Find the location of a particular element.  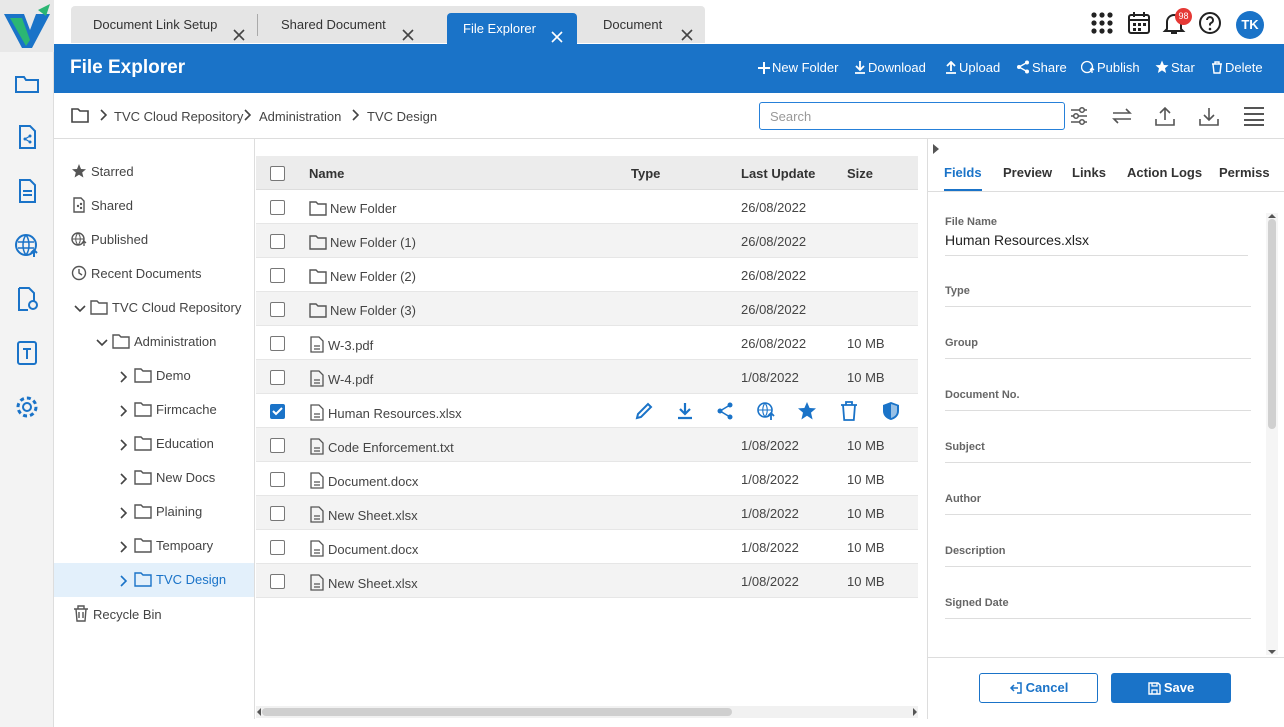

document-icon is located at coordinates (27, 191).